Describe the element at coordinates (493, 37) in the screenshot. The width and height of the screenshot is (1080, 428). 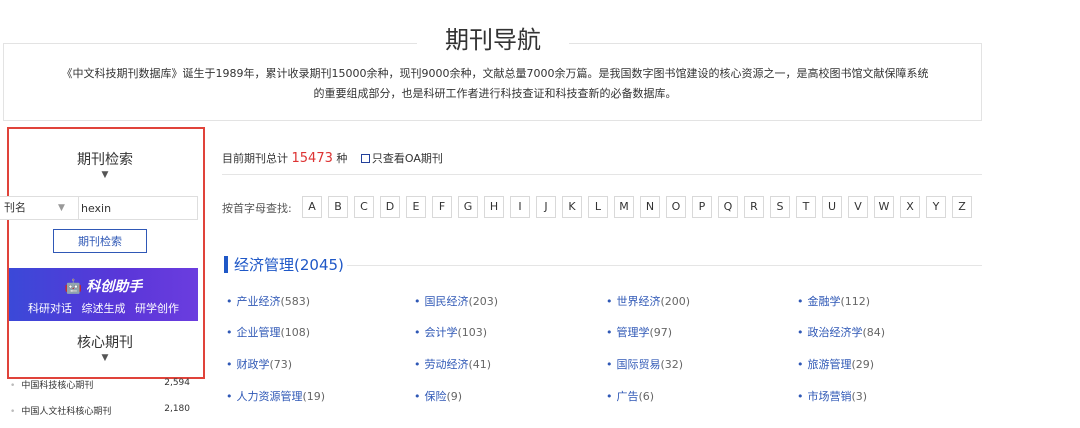
I see `page-title: 期刊导航` at that location.